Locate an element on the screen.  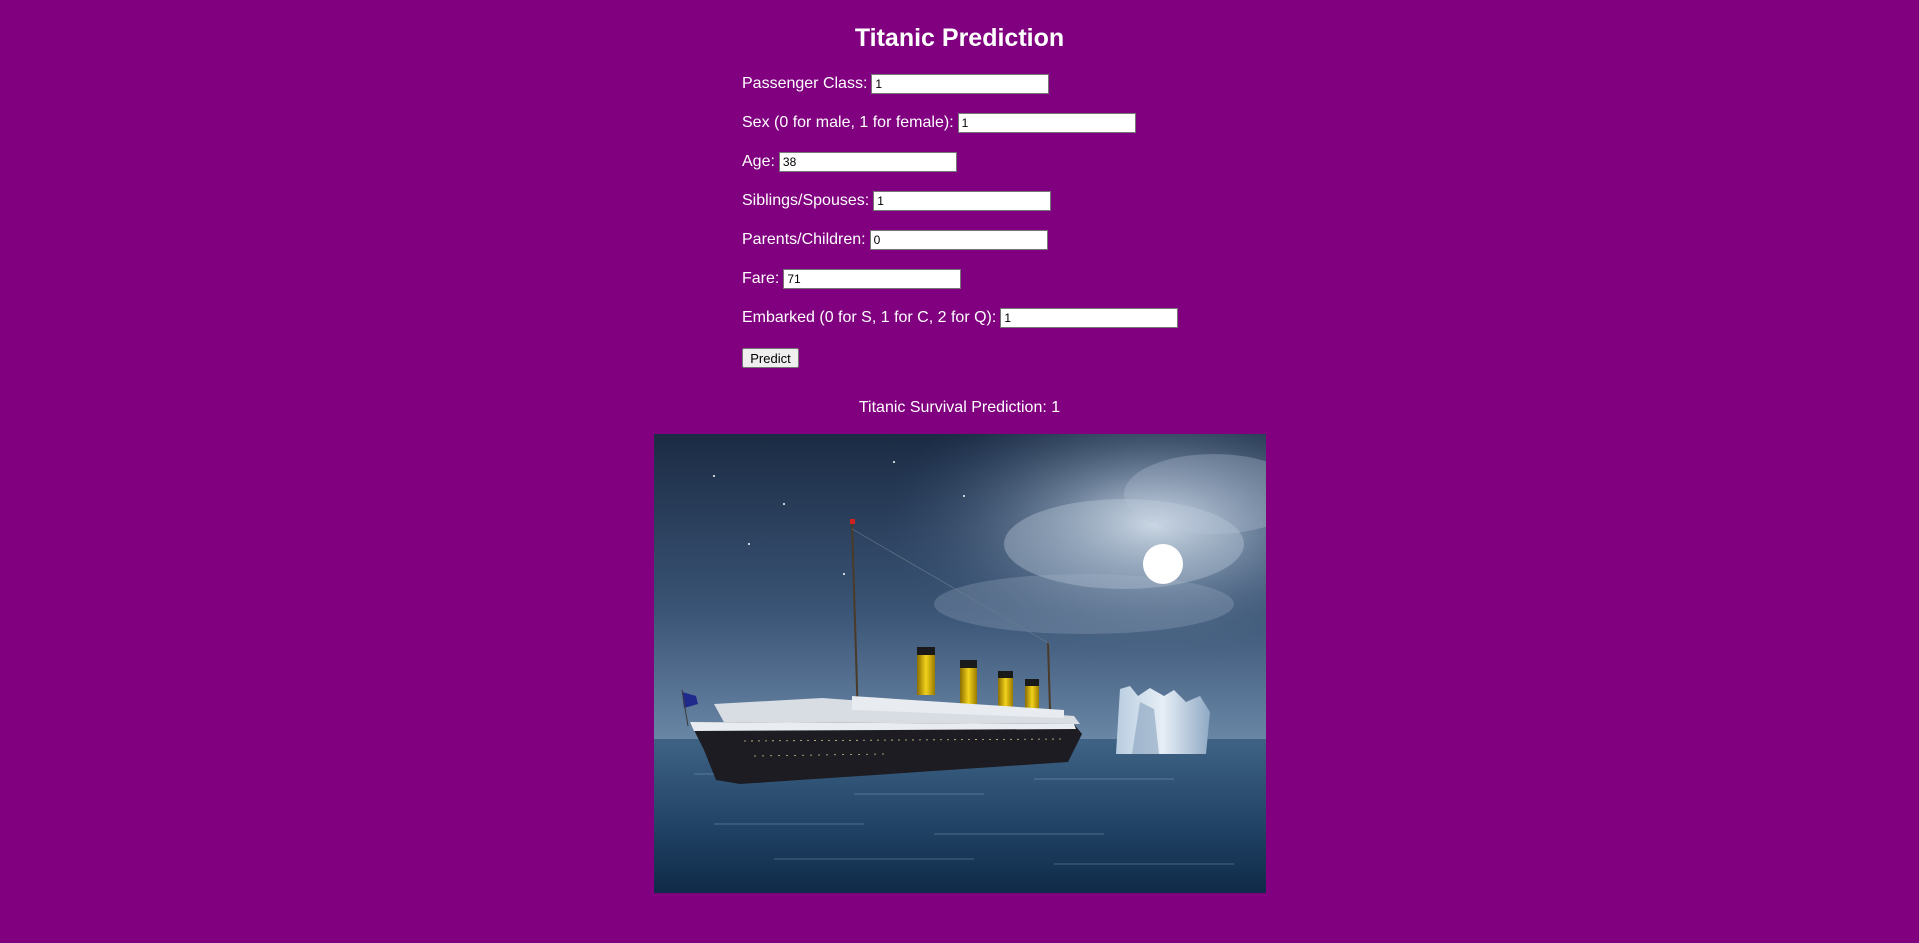
parents-children-label: Parents/Children: is located at coordinates (804, 239).